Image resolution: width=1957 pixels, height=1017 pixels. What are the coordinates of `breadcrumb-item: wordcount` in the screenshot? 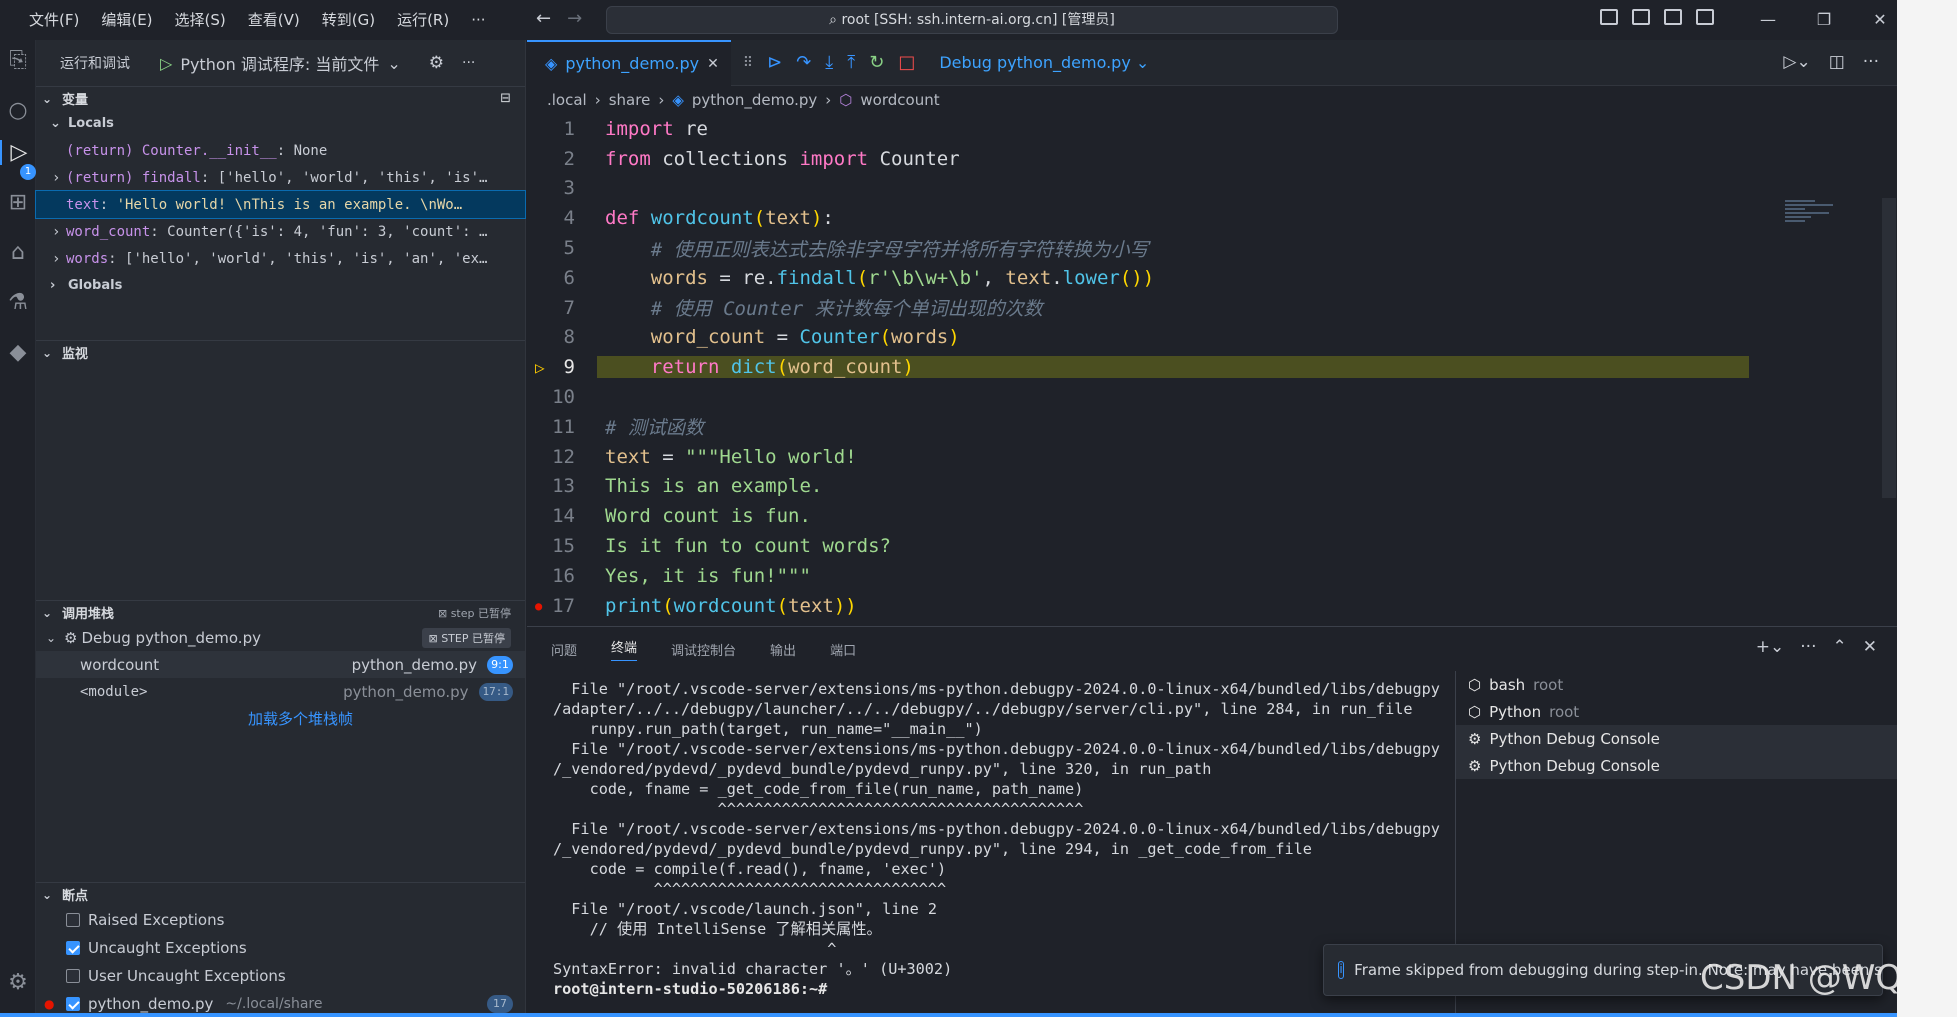 It's located at (899, 100).